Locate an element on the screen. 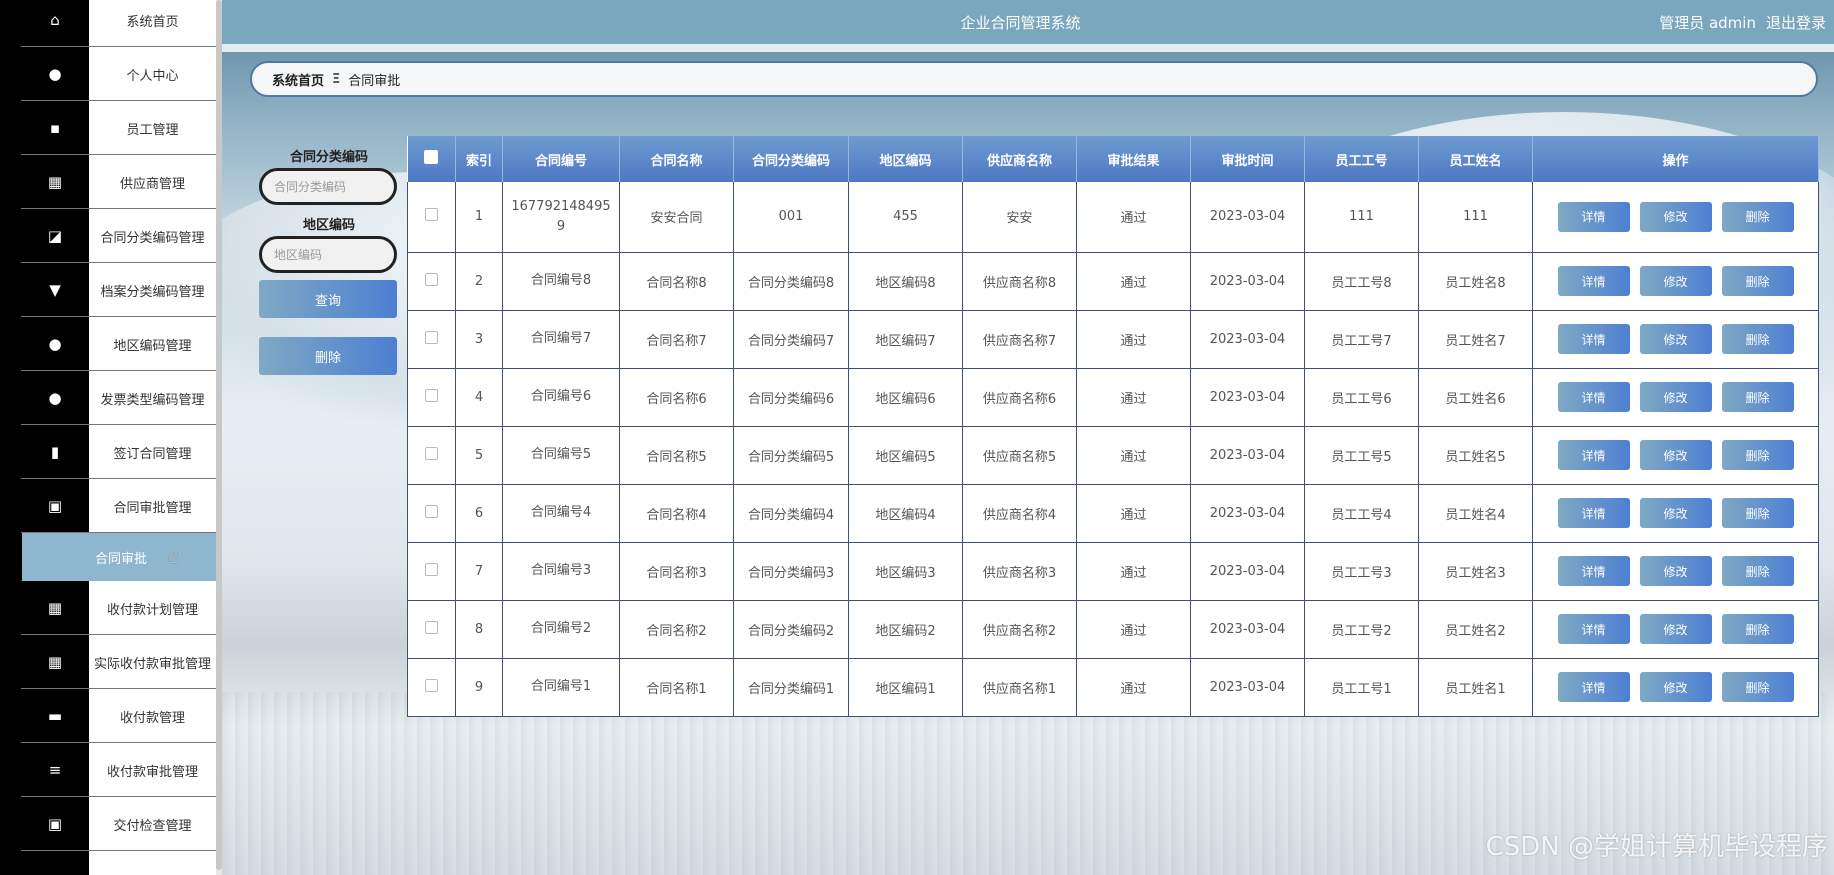  sidebar-item: ▪ 员工管理 is located at coordinates (108, 128).